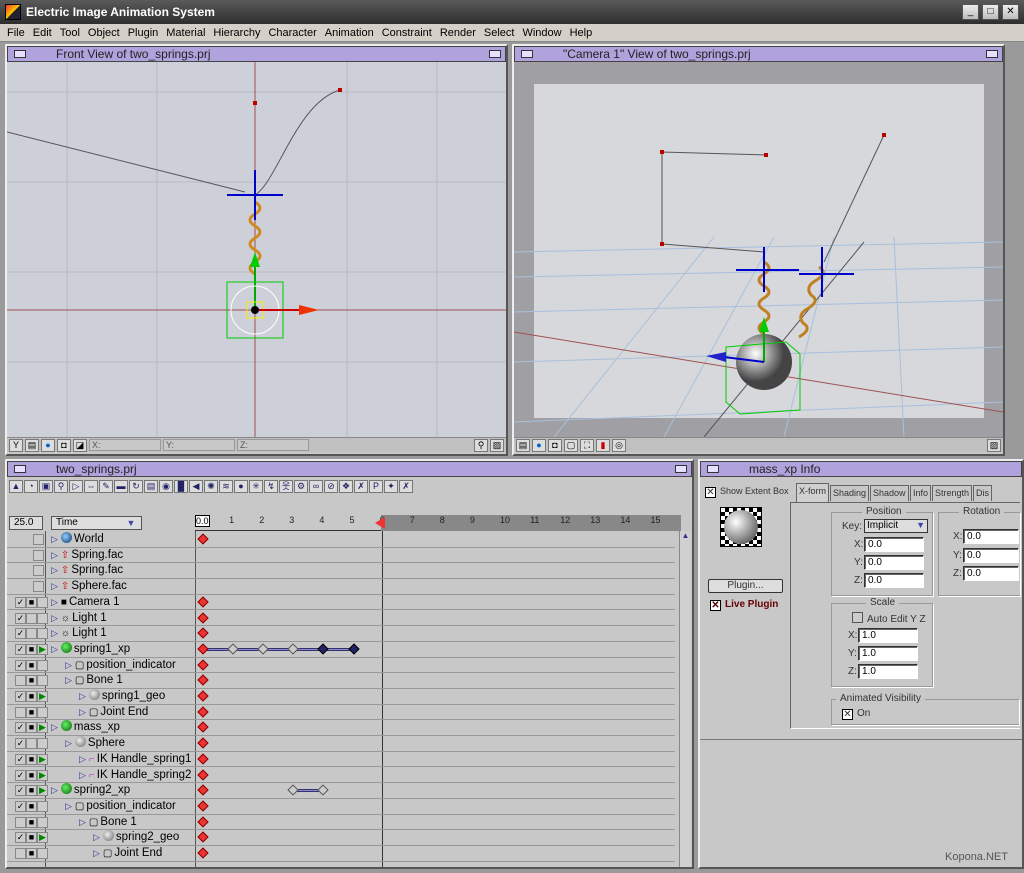 The height and width of the screenshot is (873, 1024). Describe the element at coordinates (361, 486) in the screenshot. I see `effect-off-icon: ✗` at that location.